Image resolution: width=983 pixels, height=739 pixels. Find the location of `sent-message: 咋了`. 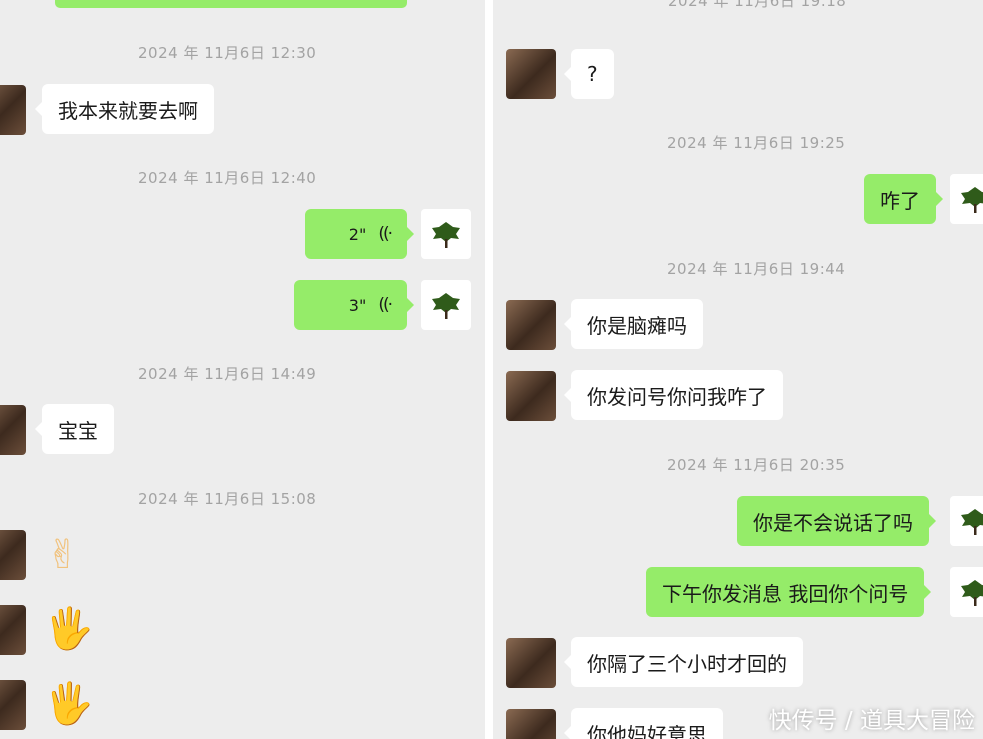

sent-message: 咋了 is located at coordinates (903, 199).